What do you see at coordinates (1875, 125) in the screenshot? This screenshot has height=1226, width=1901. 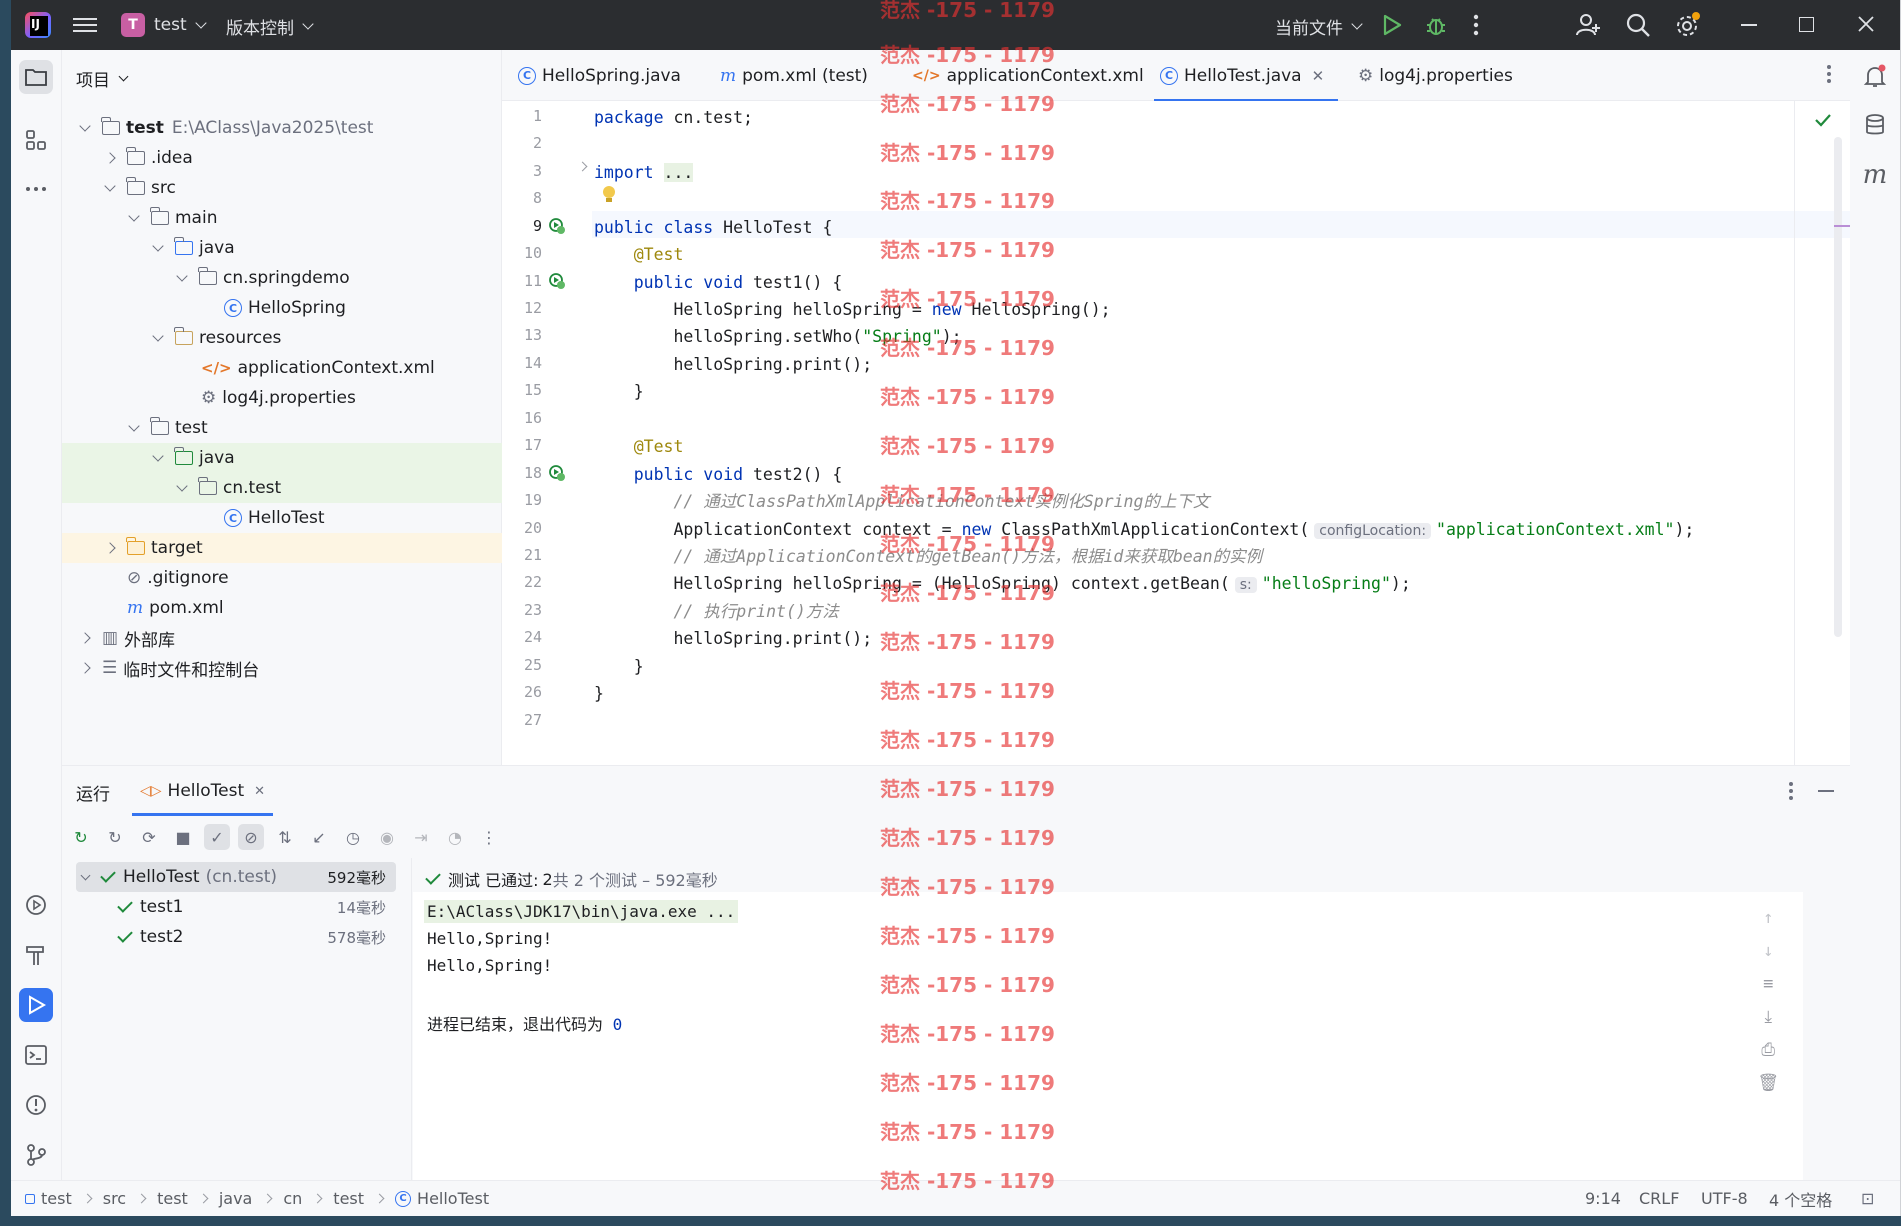 I see `database-icon` at bounding box center [1875, 125].